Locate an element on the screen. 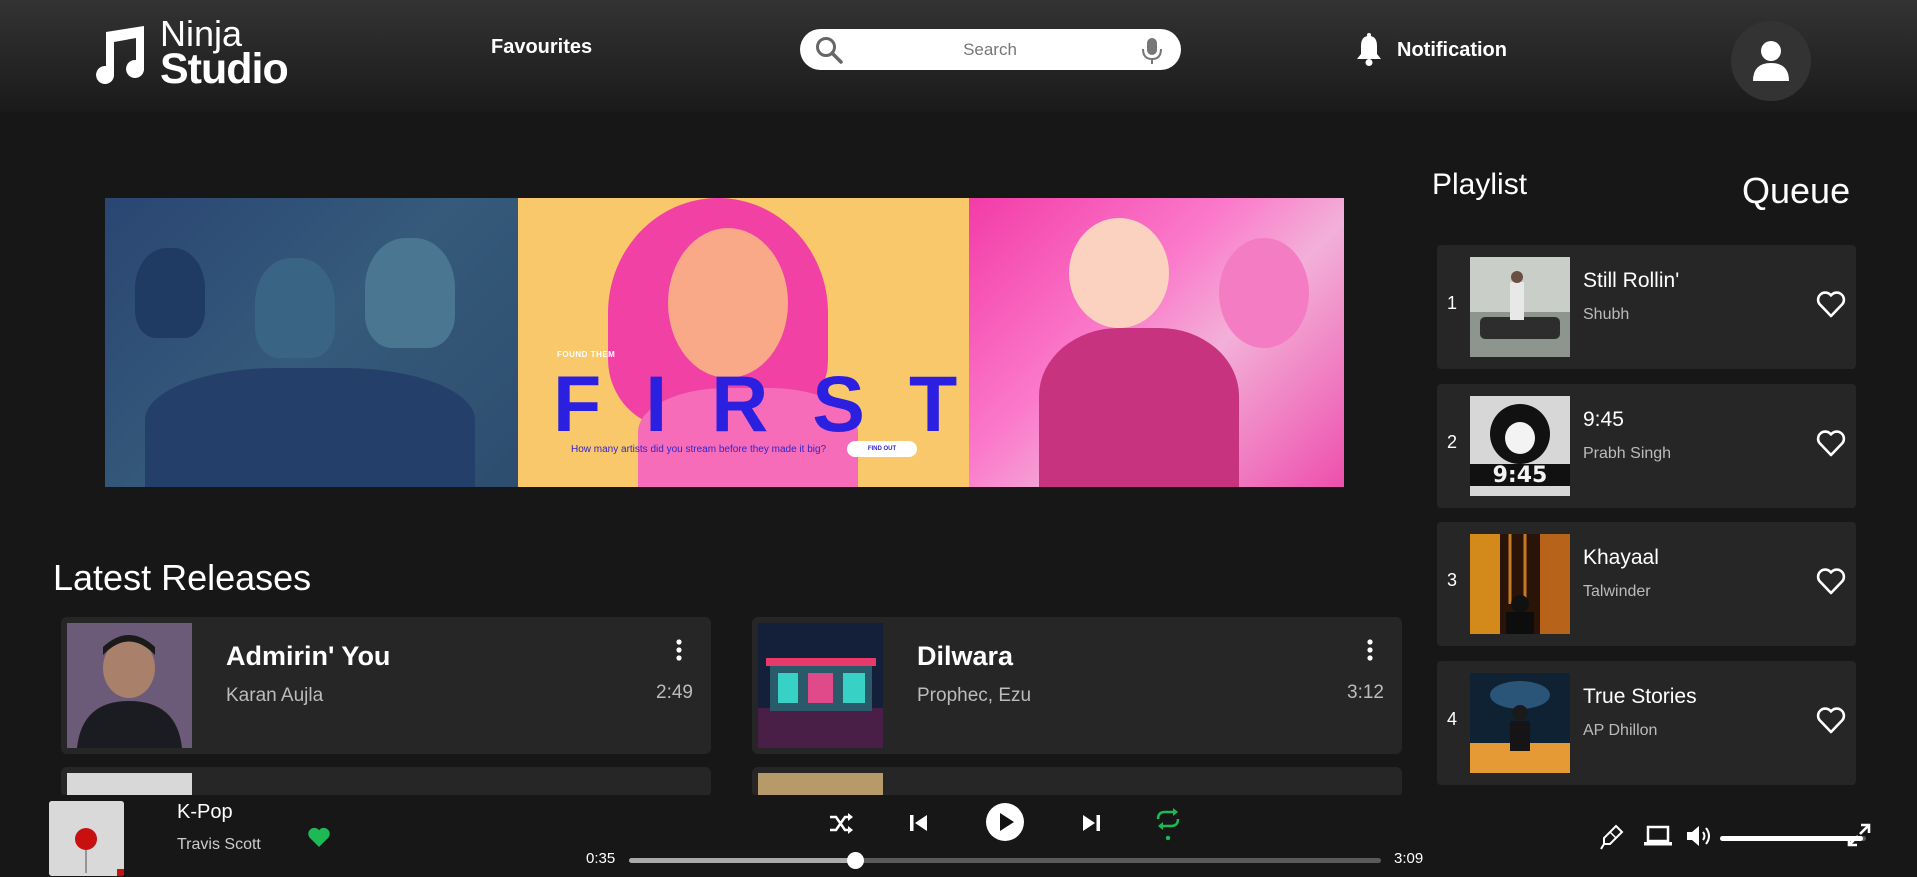 The width and height of the screenshot is (1917, 877). find-out-button: FIND OUT is located at coordinates (882, 449).